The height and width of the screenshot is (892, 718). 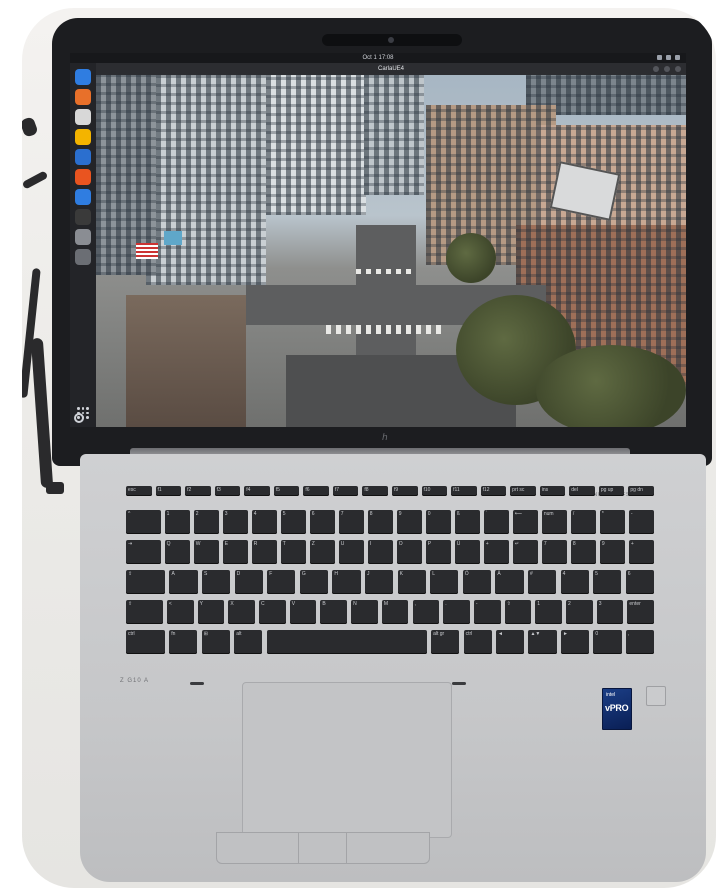 I want to click on key: ◄, so click(x=510, y=642).